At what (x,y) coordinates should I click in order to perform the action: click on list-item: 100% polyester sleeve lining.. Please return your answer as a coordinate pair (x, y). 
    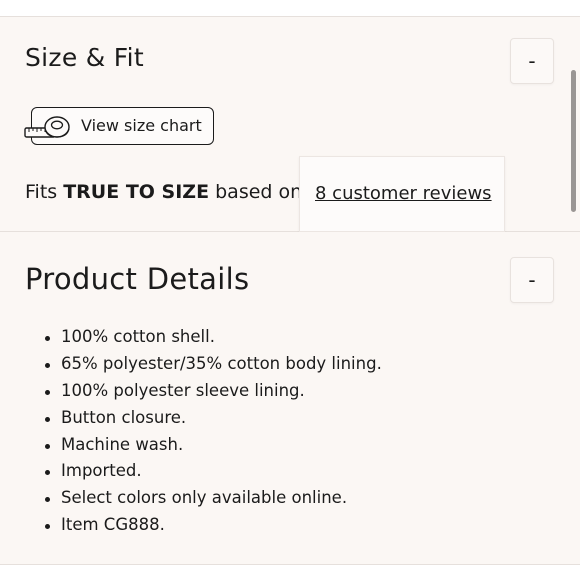
    Looking at the image, I should click on (203, 391).